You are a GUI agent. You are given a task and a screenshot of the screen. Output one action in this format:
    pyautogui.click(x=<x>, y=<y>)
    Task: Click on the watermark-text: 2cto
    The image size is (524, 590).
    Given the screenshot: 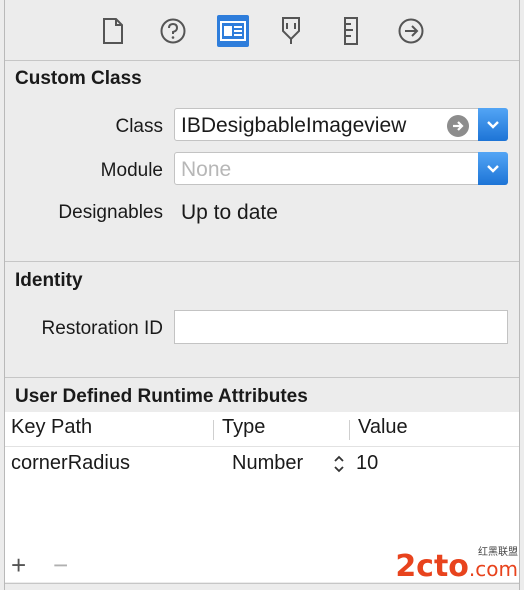 What is the action you would take?
    pyautogui.click(x=432, y=566)
    